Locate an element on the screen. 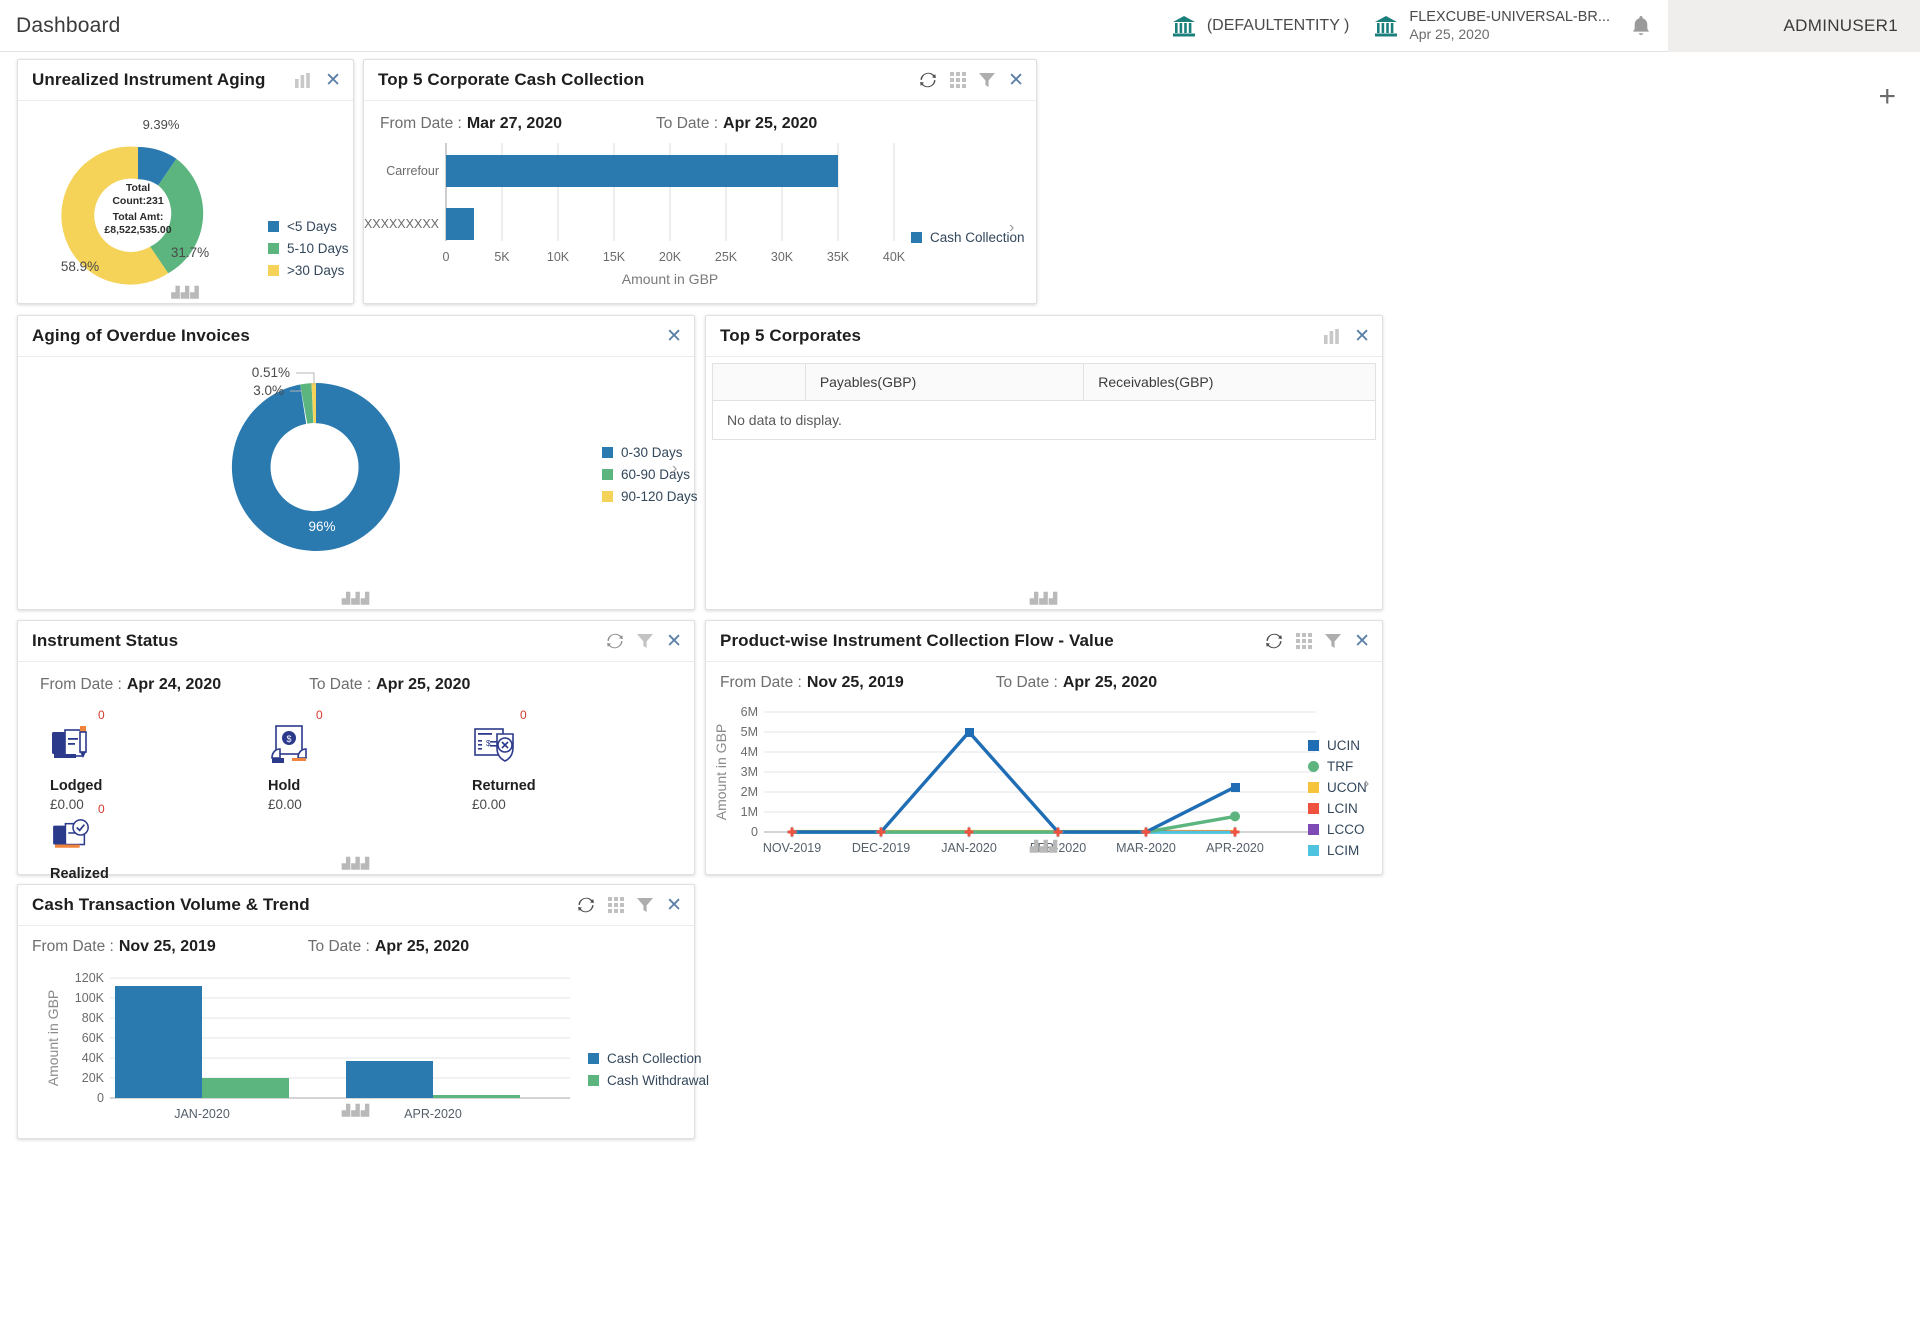 This screenshot has width=1920, height=1339. bar-carrefour is located at coordinates (642, 171).